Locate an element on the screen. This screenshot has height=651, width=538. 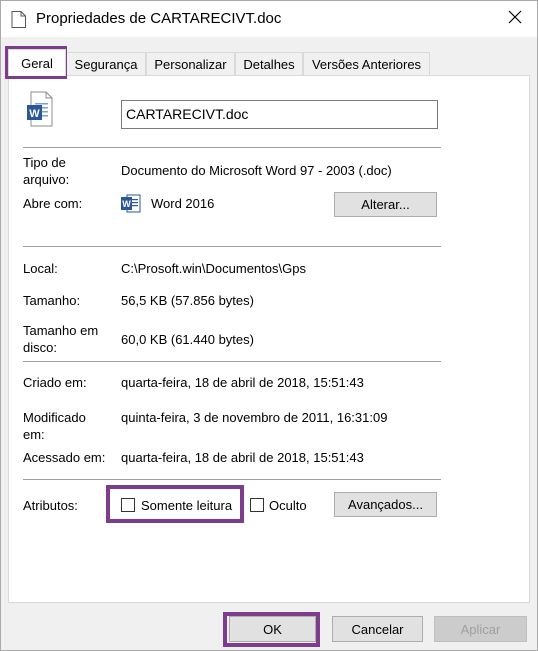
tab-personalizar: Personalizar is located at coordinates (190, 63).